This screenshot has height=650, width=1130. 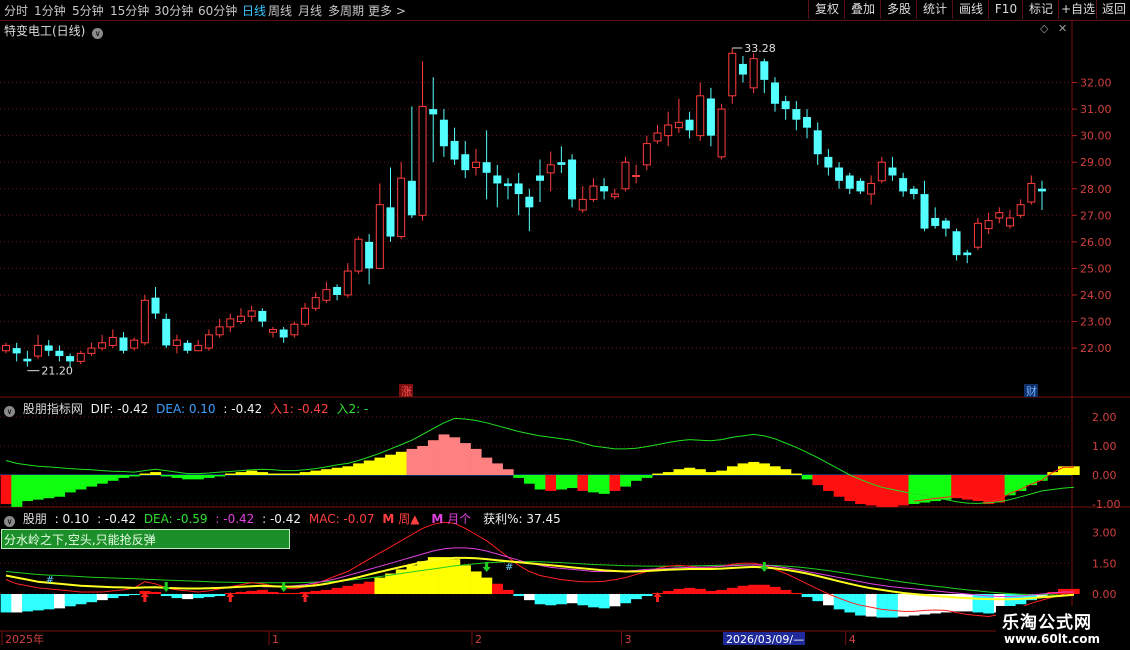 I want to click on gupeng-value-4: : -0.42, so click(x=235, y=519).